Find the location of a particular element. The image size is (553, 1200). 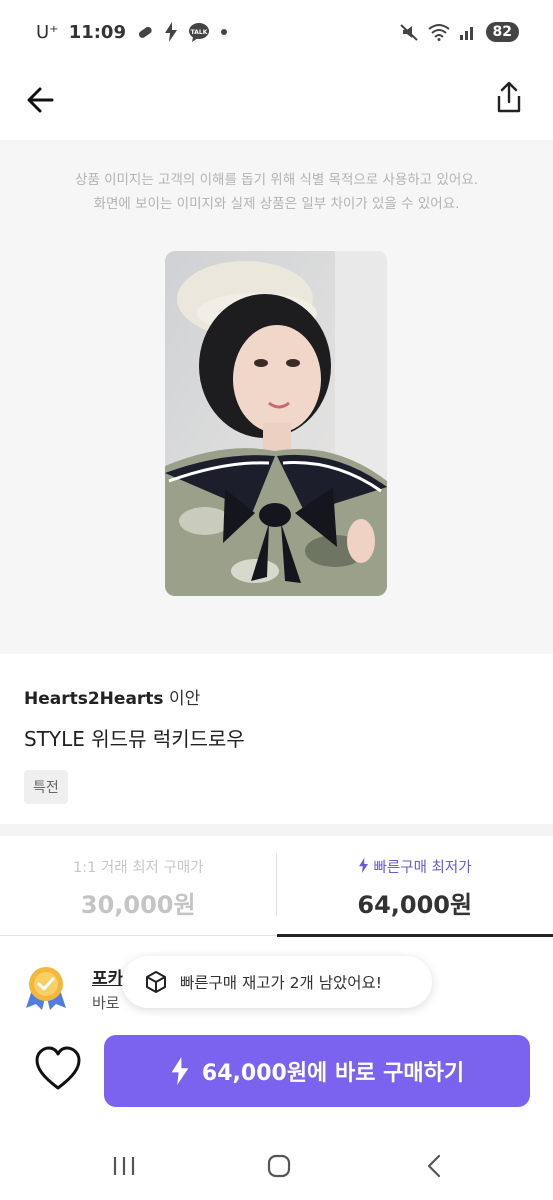

like-button is located at coordinates (58, 1069).